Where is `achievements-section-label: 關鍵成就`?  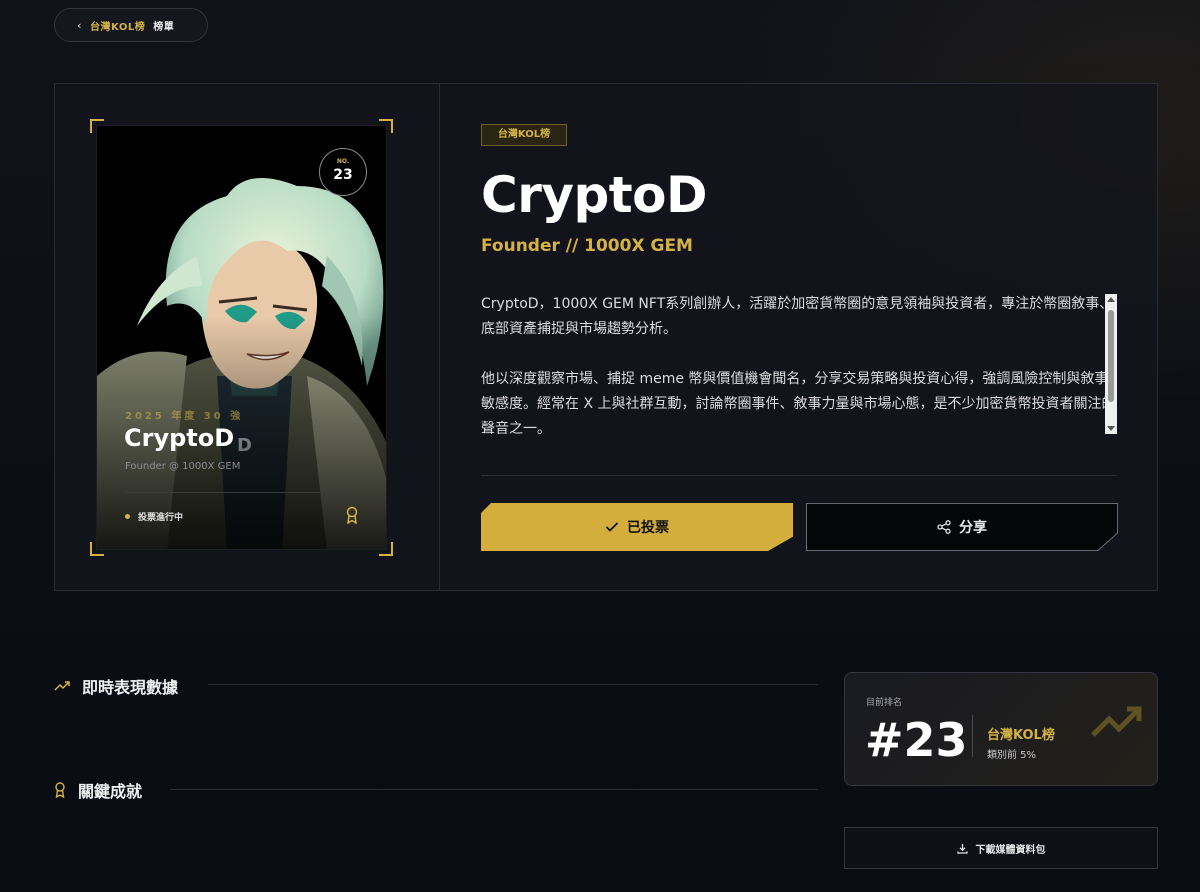 achievements-section-label: 關鍵成就 is located at coordinates (110, 791).